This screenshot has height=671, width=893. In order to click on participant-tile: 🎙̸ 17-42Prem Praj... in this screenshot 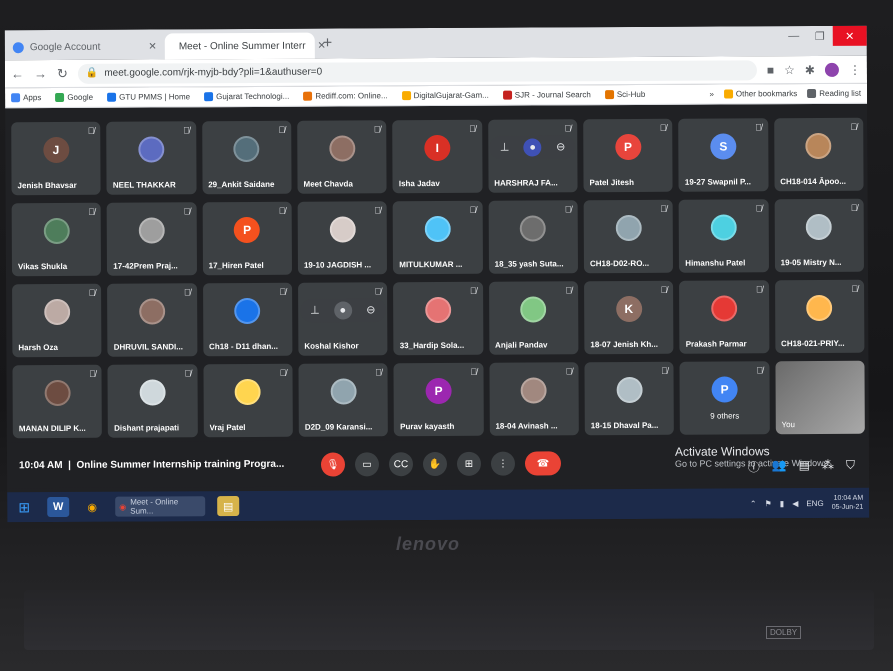, I will do `click(151, 239)`.